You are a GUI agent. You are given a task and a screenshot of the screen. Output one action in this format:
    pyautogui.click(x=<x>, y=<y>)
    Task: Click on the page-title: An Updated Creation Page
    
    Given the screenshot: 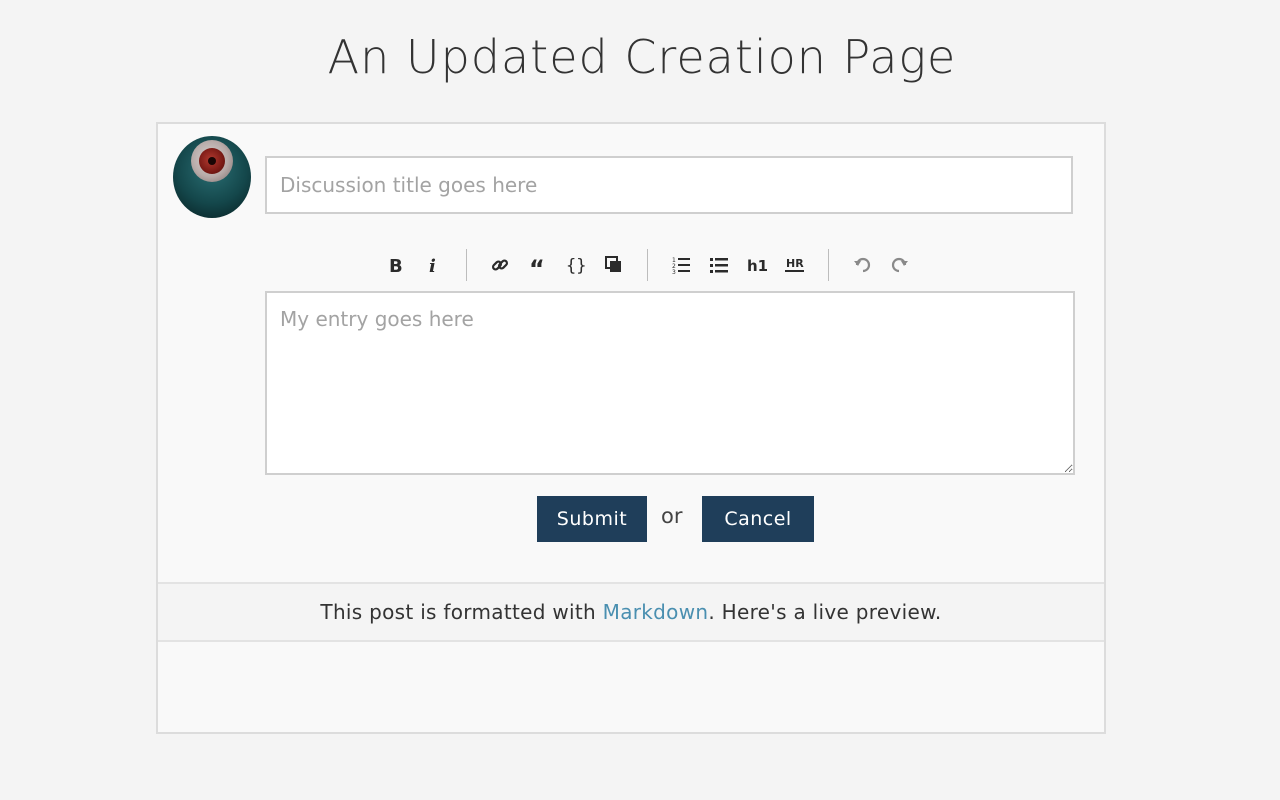 What is the action you would take?
    pyautogui.click(x=642, y=57)
    